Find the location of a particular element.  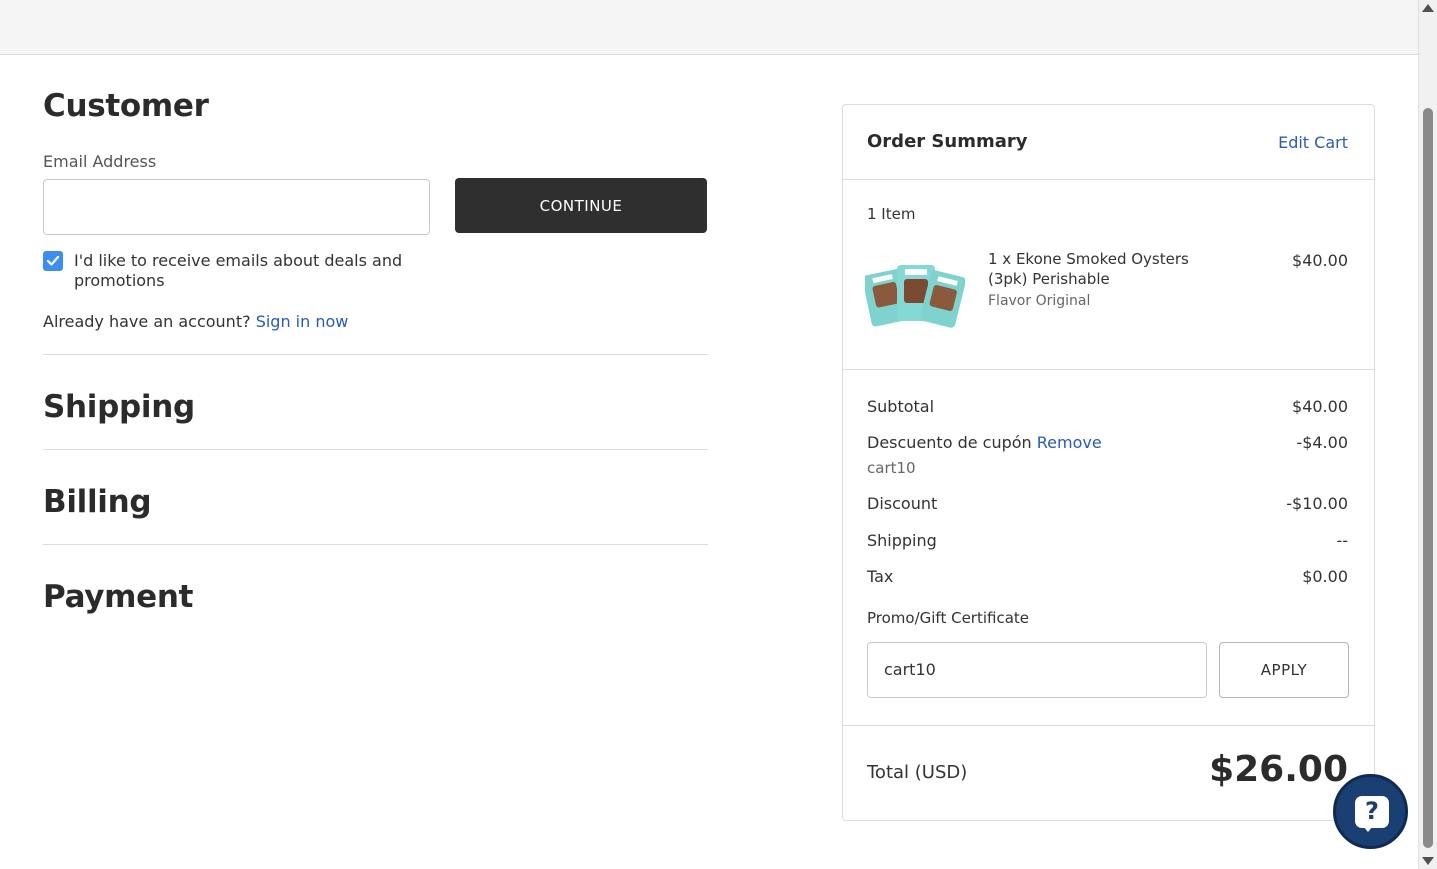

continue-button: CONTINUE is located at coordinates (581, 205).